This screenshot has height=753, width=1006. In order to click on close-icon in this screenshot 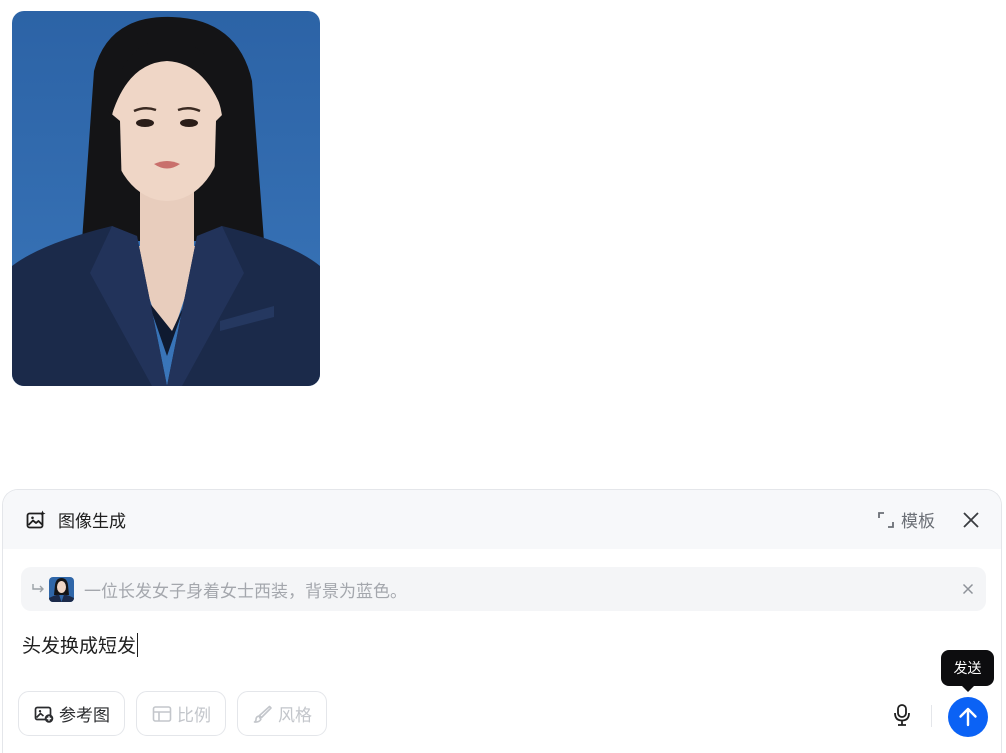, I will do `click(971, 520)`.